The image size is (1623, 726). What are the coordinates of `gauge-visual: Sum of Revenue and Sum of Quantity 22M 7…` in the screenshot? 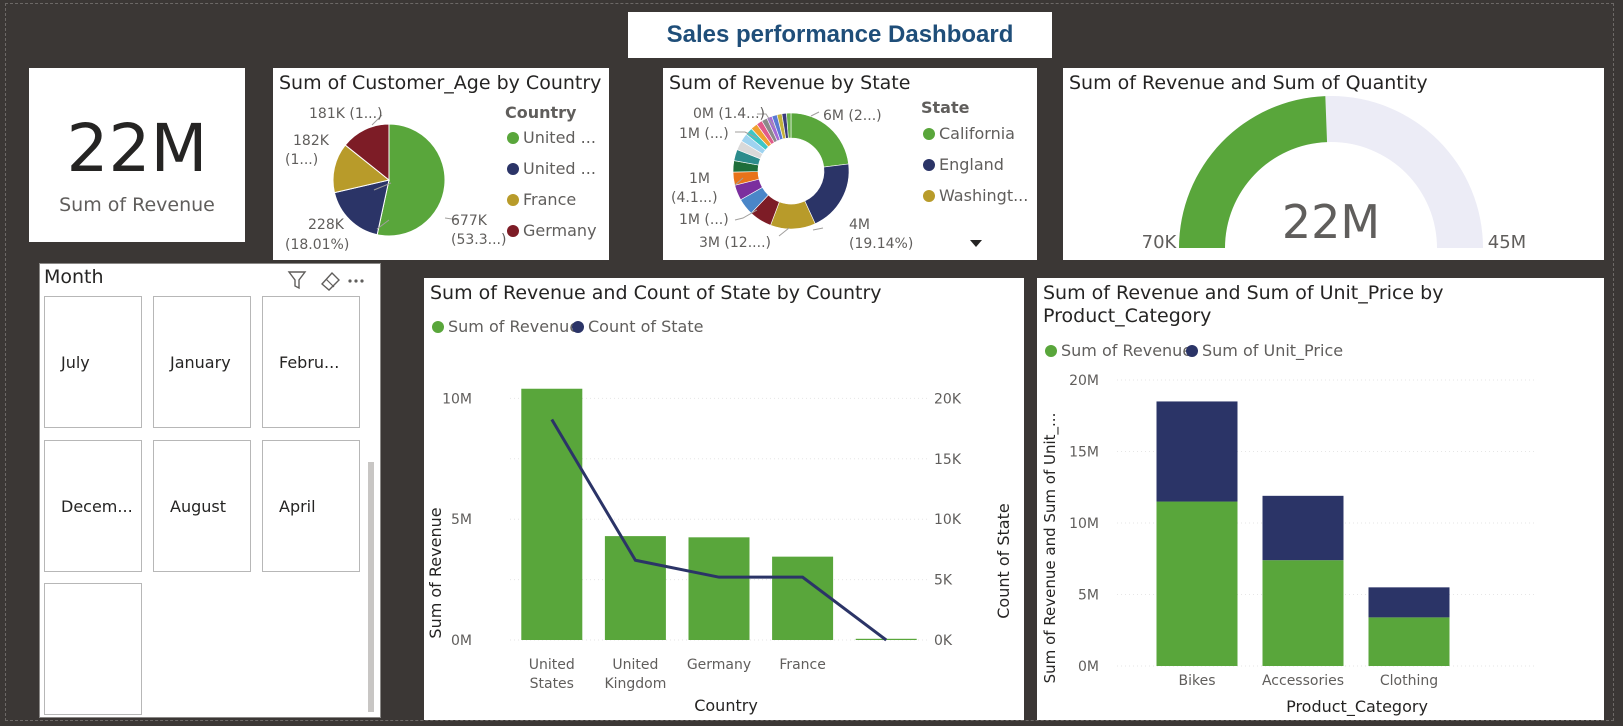 It's located at (1333, 164).